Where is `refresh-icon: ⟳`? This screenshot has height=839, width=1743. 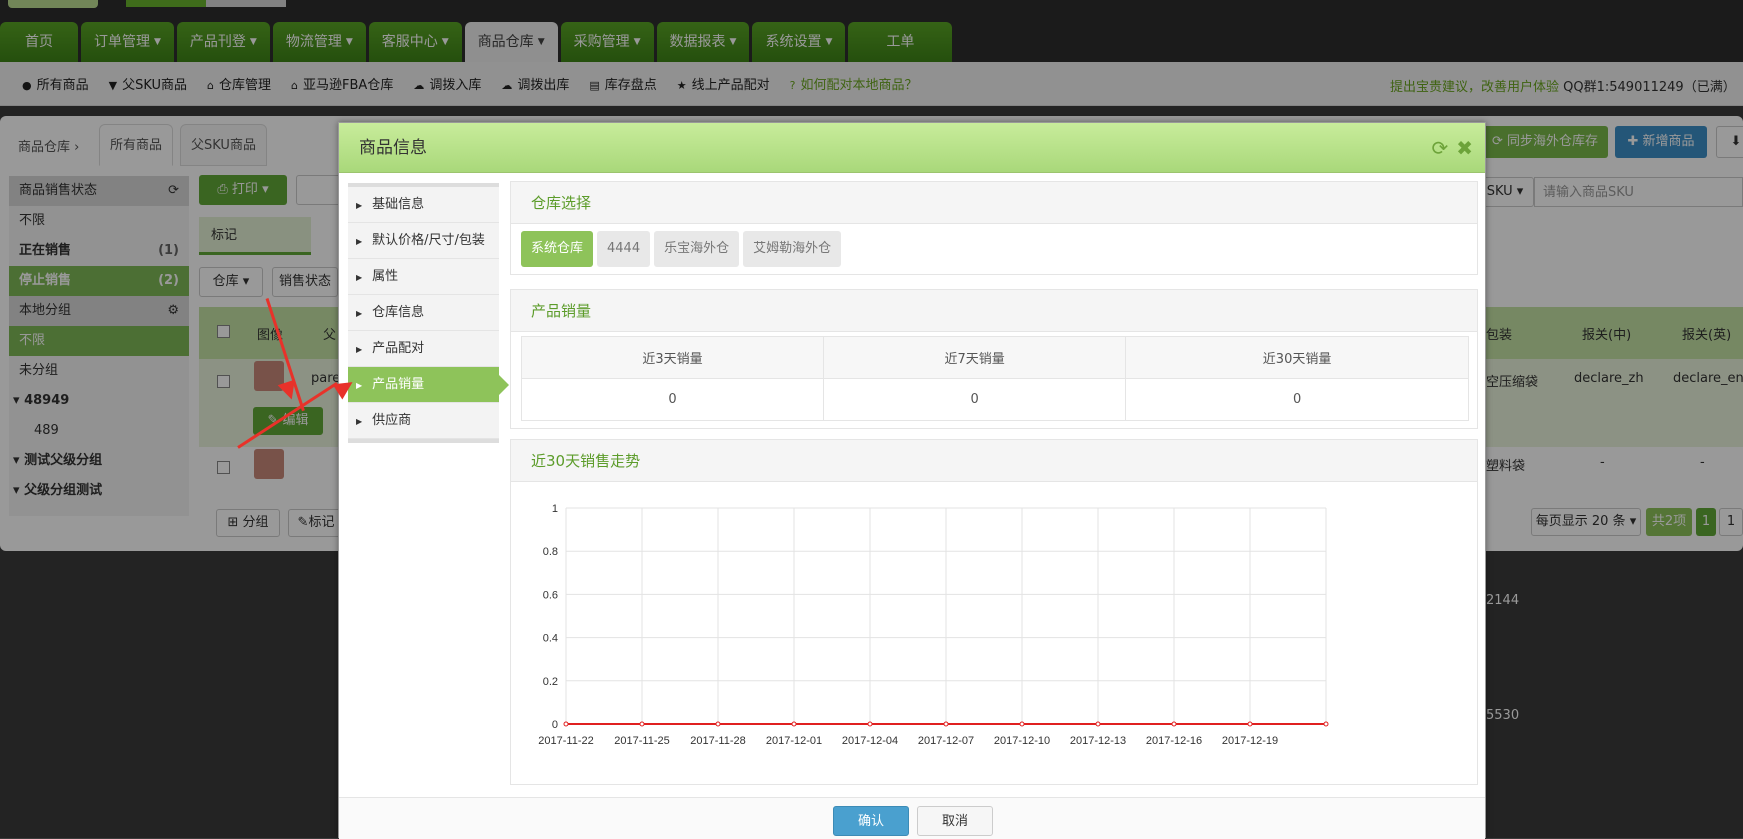 refresh-icon: ⟳ is located at coordinates (1439, 148).